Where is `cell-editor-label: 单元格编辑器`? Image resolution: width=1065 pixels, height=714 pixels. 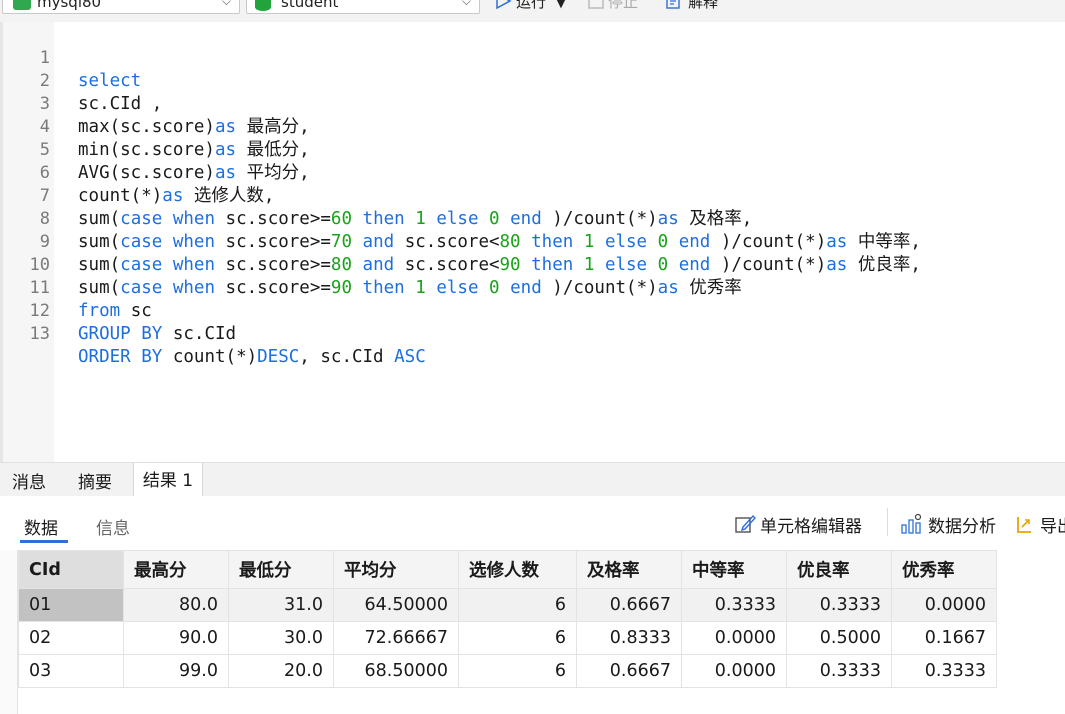 cell-editor-label: 单元格编辑器 is located at coordinates (811, 527).